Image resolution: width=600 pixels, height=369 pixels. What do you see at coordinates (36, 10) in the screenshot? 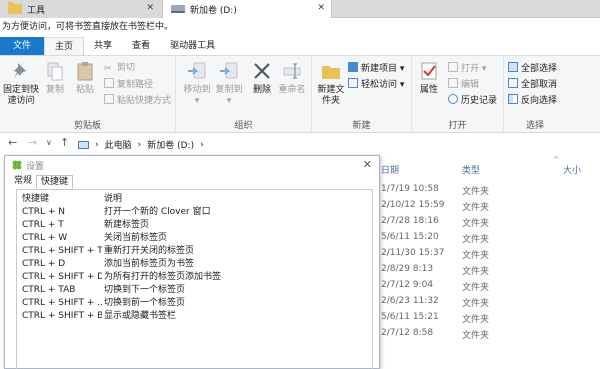
I see `tab-label: 工具` at bounding box center [36, 10].